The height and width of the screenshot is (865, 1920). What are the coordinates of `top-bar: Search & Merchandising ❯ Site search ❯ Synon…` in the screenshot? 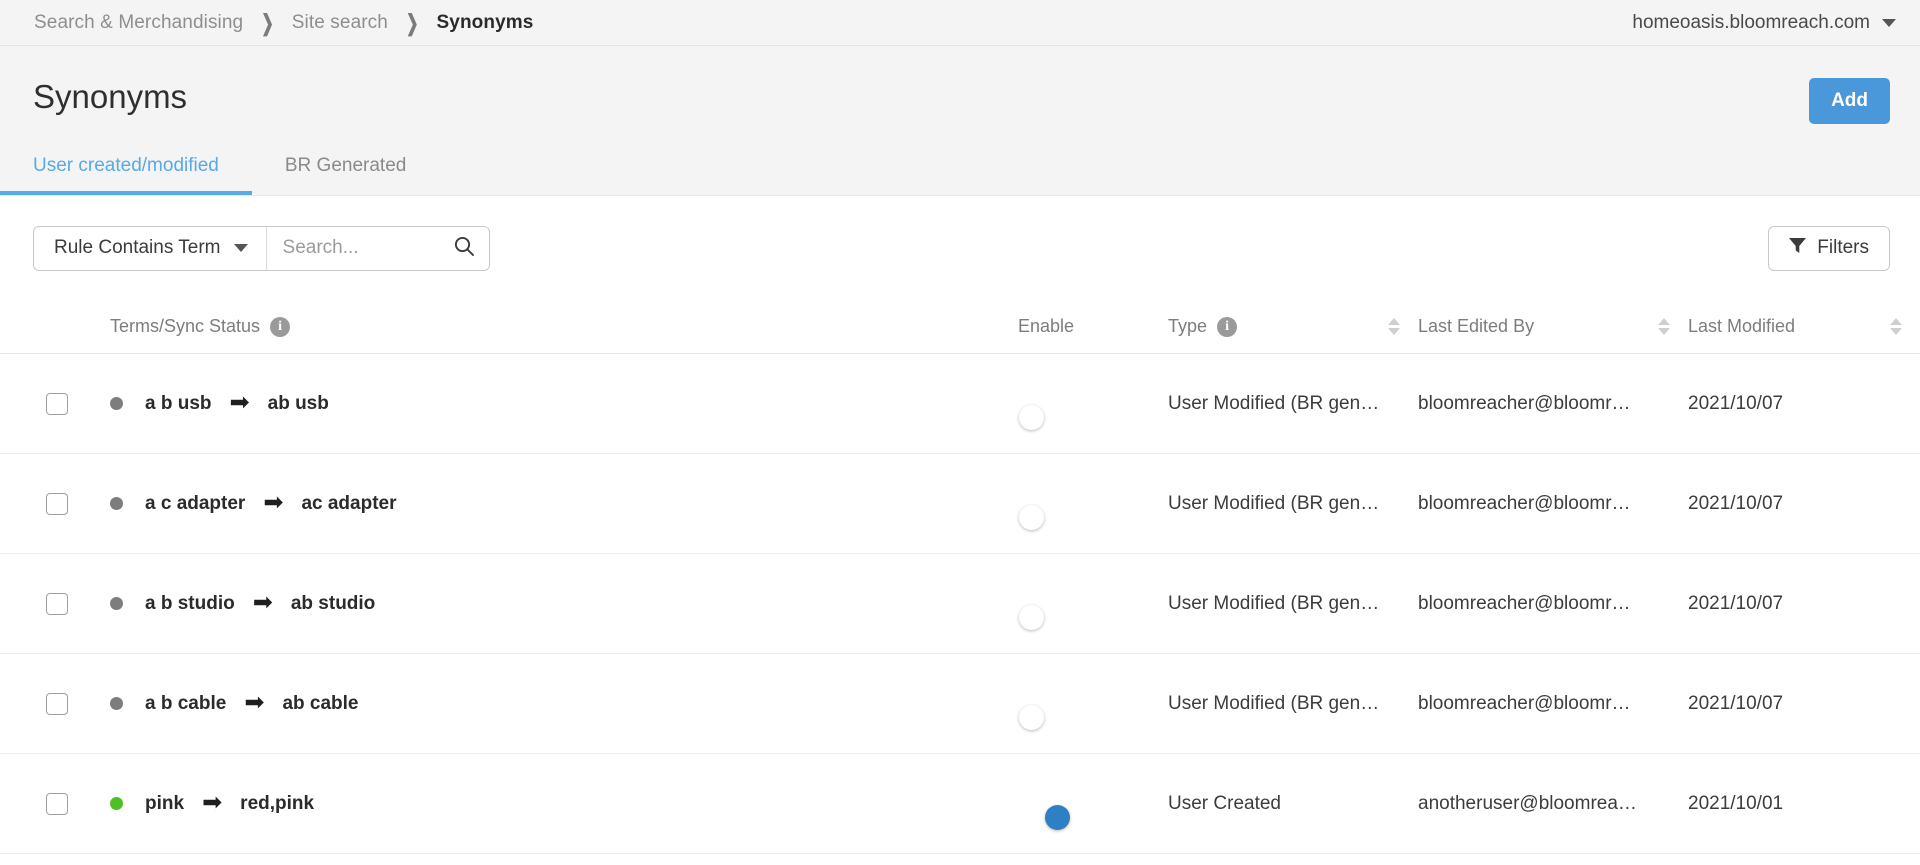 It's located at (960, 23).